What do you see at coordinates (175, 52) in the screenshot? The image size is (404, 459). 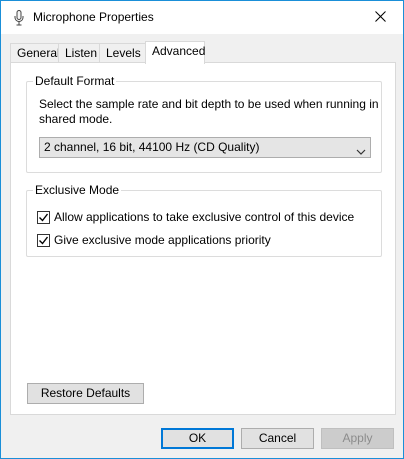 I see `tab-advanced: Advanced` at bounding box center [175, 52].